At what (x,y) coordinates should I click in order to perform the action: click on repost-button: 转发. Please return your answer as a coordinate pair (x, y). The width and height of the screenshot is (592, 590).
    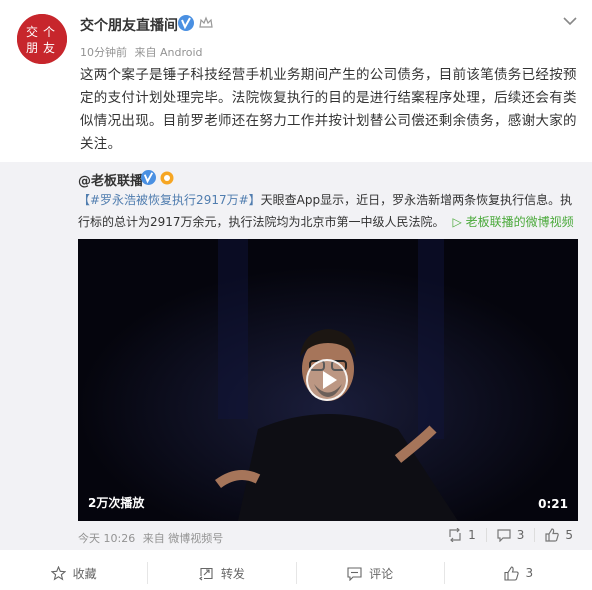
    Looking at the image, I should click on (221, 573).